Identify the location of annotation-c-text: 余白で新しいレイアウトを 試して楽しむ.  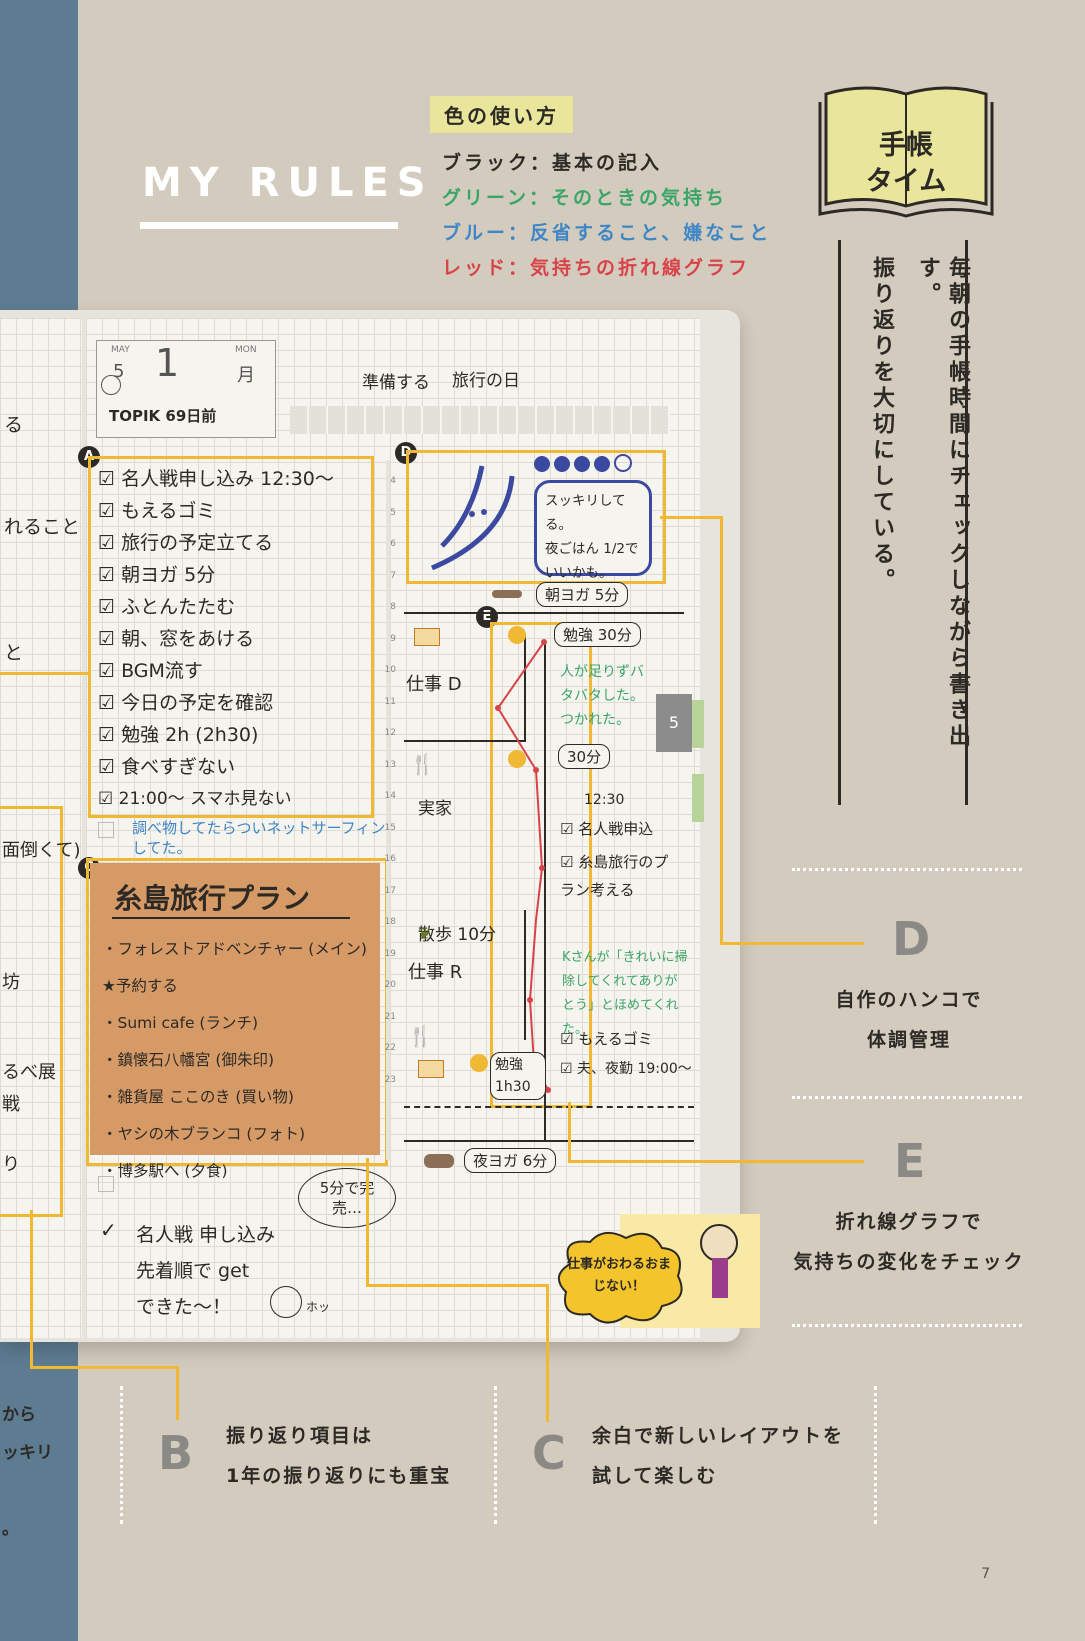
(718, 1456).